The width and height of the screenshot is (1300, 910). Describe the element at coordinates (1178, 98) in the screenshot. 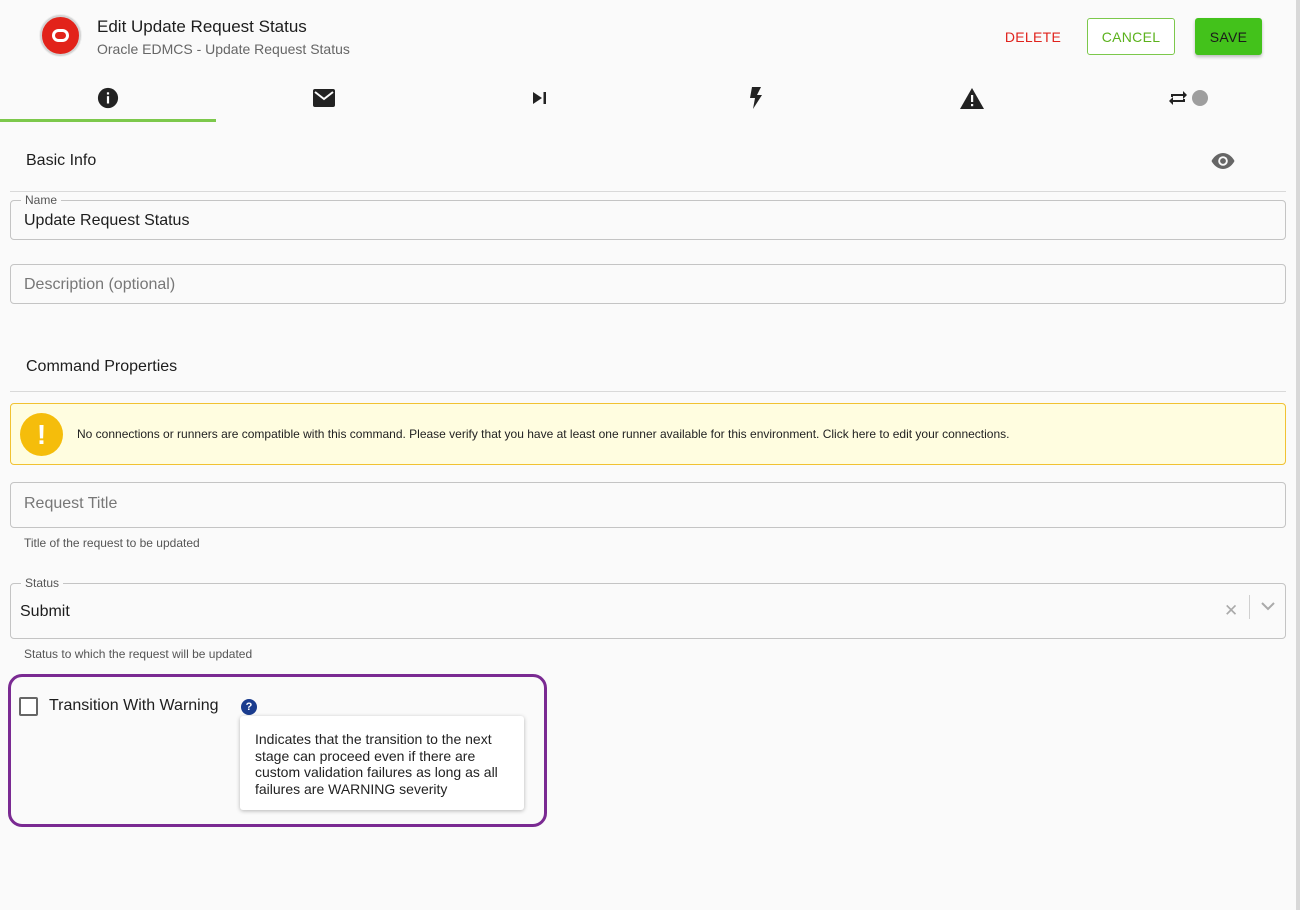

I see `repeat-icon` at that location.